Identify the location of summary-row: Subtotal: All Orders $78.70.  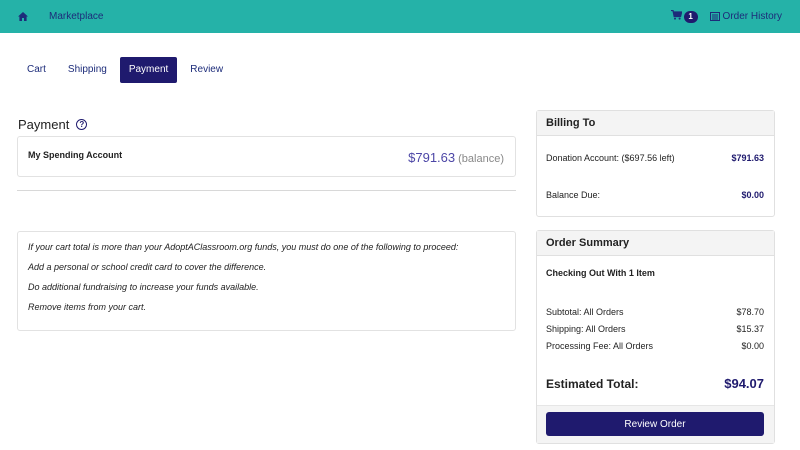
(655, 312).